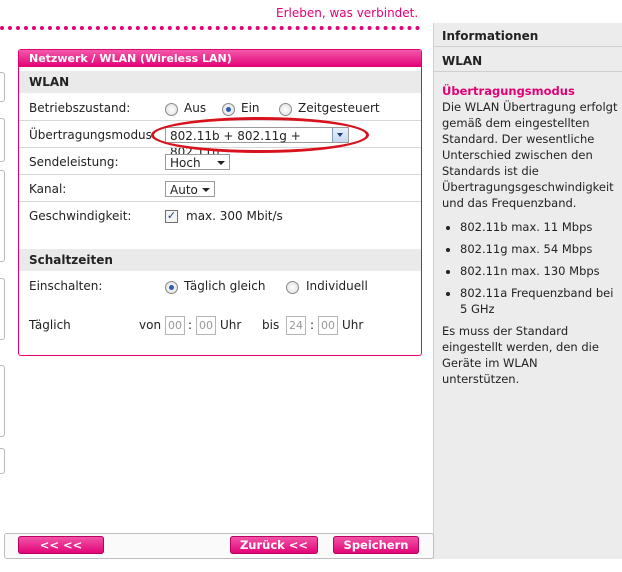 This screenshot has height=572, width=622. Describe the element at coordinates (296, 325) in the screenshot. I see `to-hour-input: 24` at that location.